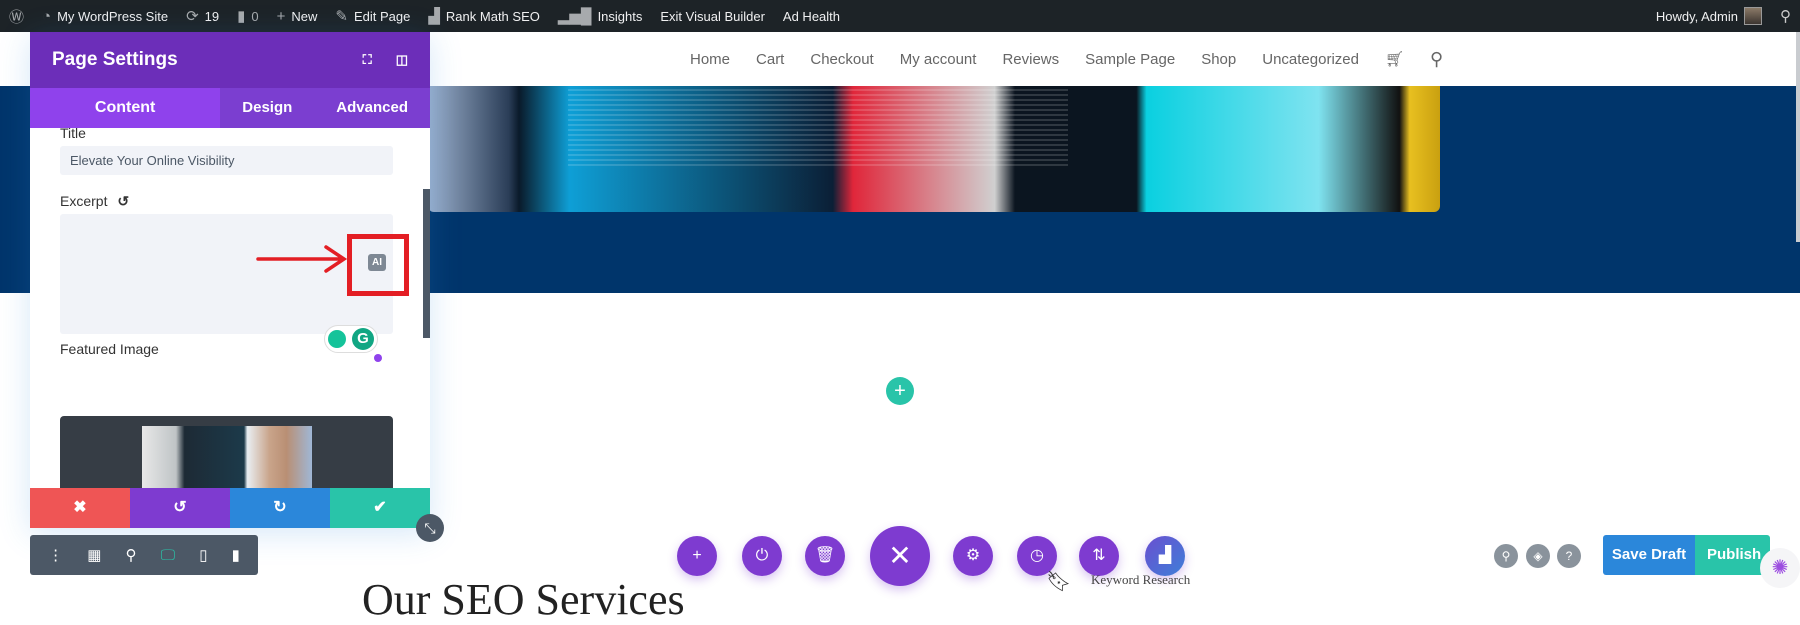 The image size is (1800, 625). Describe the element at coordinates (1753, 16) in the screenshot. I see `avatar` at that location.